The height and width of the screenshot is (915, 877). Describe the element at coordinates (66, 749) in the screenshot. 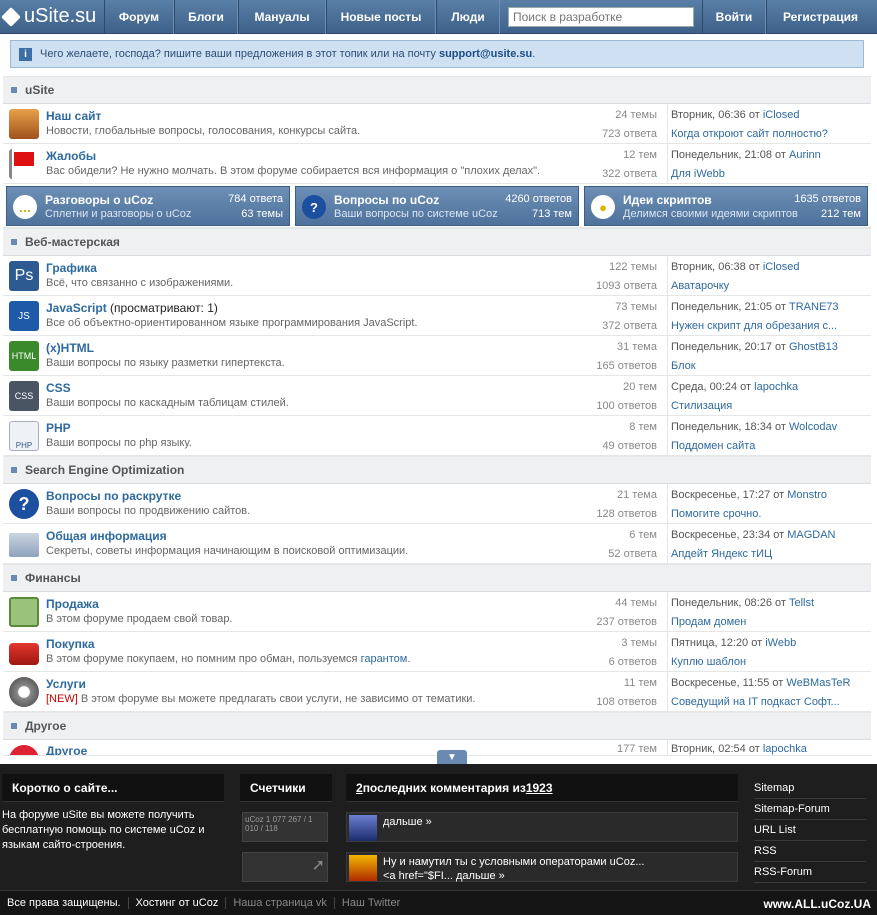

I see `forum-title: Другое` at that location.